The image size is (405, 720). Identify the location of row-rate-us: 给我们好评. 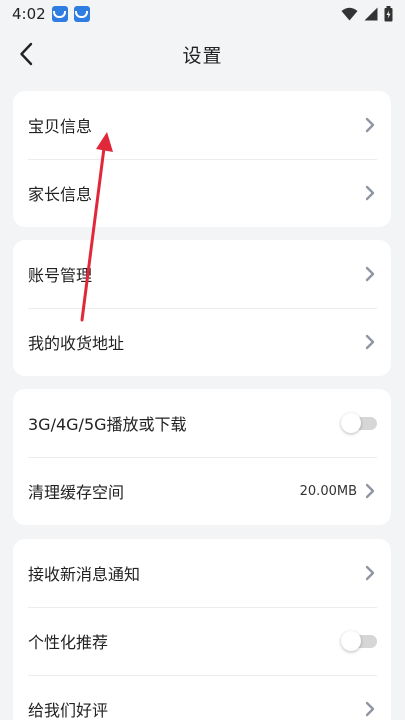
(202, 697).